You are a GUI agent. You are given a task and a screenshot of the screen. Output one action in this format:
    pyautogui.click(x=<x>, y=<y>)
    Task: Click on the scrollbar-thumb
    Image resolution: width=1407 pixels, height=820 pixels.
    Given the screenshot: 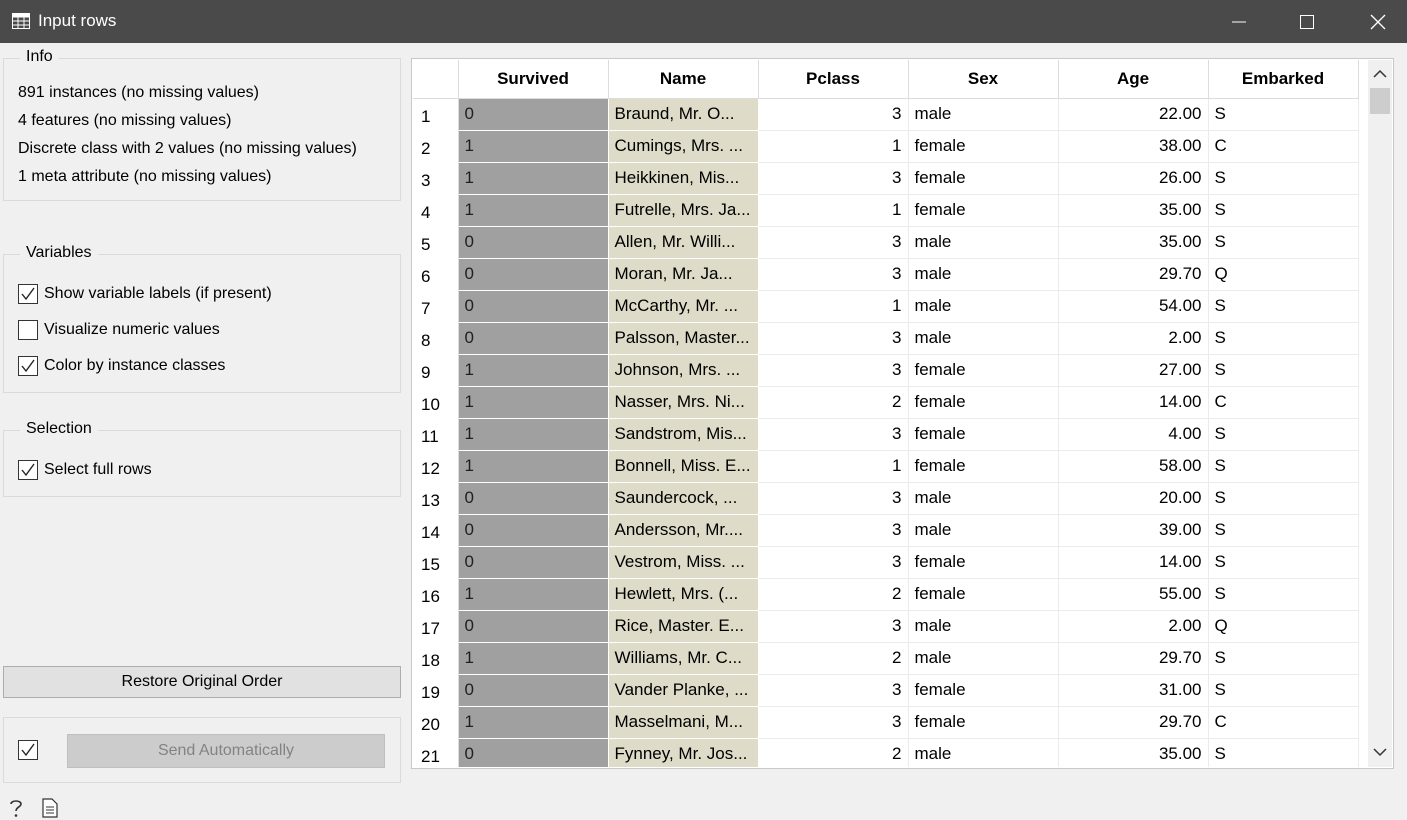 What is the action you would take?
    pyautogui.click(x=1380, y=101)
    